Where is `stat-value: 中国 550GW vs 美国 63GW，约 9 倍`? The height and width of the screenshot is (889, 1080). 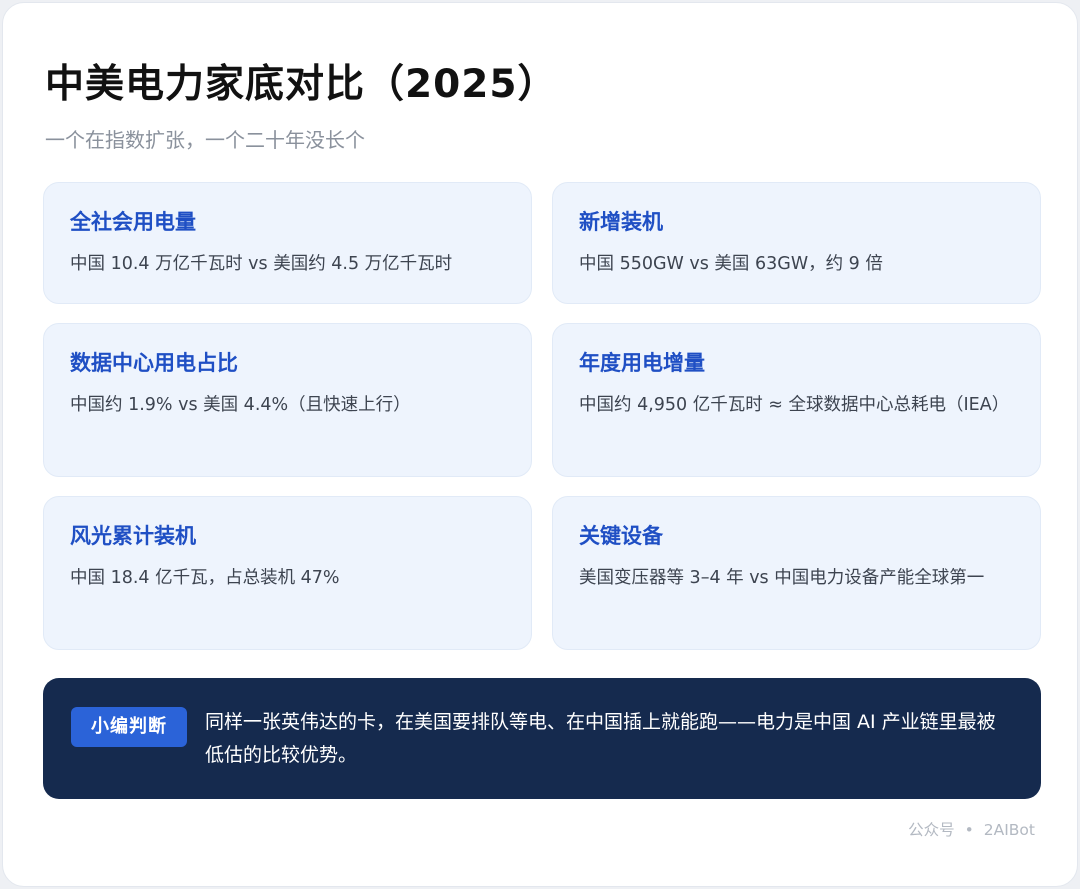
stat-value: 中国 550GW vs 美国 63GW，约 9 倍 is located at coordinates (731, 264).